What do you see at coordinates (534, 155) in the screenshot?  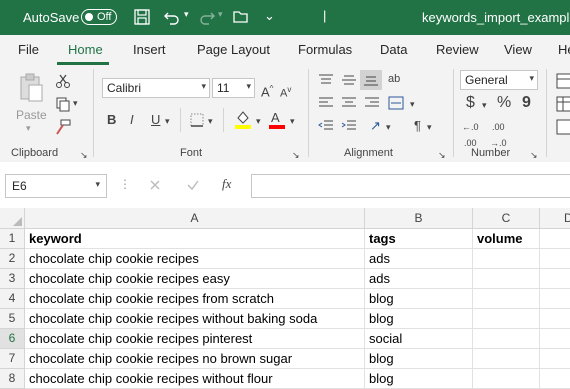 I see `number-launcher-icon: ↘` at bounding box center [534, 155].